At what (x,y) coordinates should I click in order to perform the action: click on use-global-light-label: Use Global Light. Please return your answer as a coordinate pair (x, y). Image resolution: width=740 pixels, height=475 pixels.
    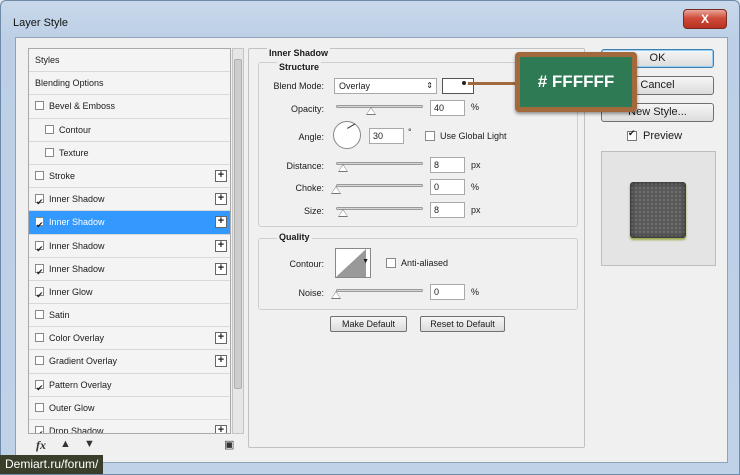
    Looking at the image, I should click on (473, 136).